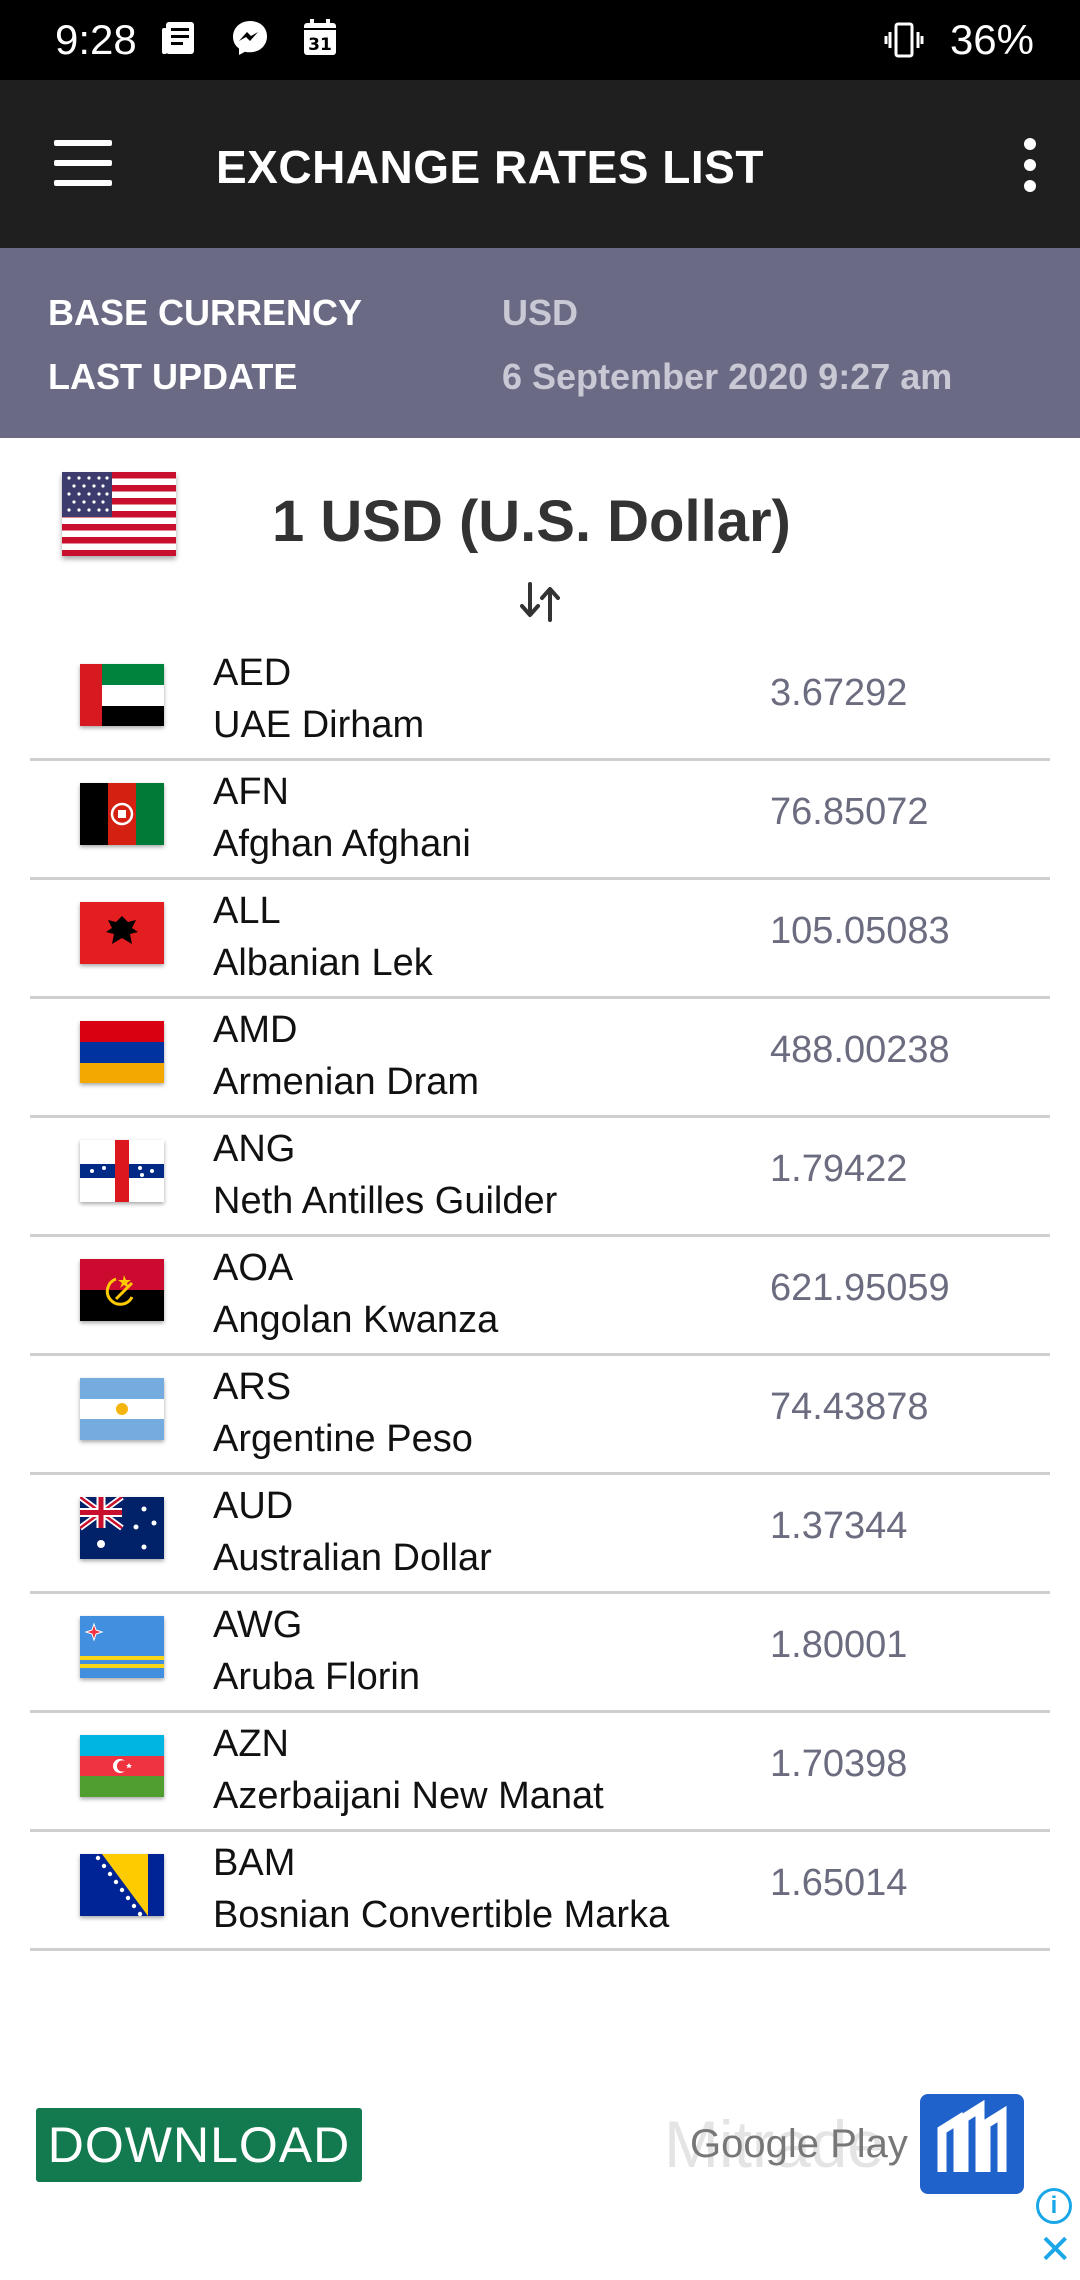 The width and height of the screenshot is (1080, 2280). What do you see at coordinates (849, 812) in the screenshot?
I see `exchange-rate: 76.85072` at bounding box center [849, 812].